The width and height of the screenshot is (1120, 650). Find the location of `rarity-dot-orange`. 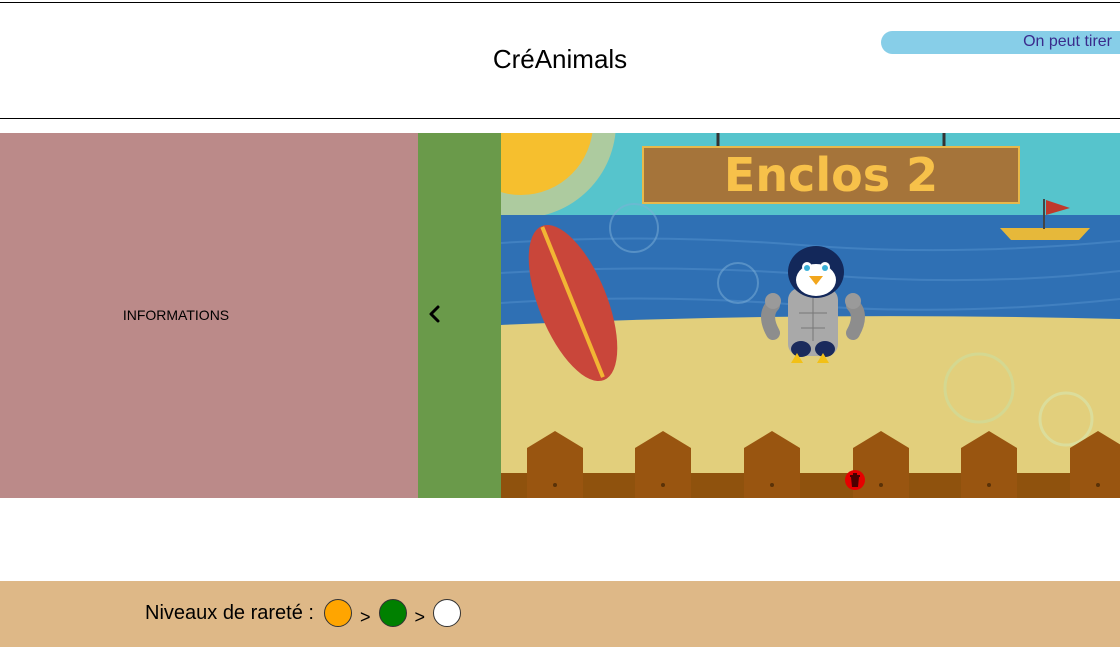

rarity-dot-orange is located at coordinates (337, 613).